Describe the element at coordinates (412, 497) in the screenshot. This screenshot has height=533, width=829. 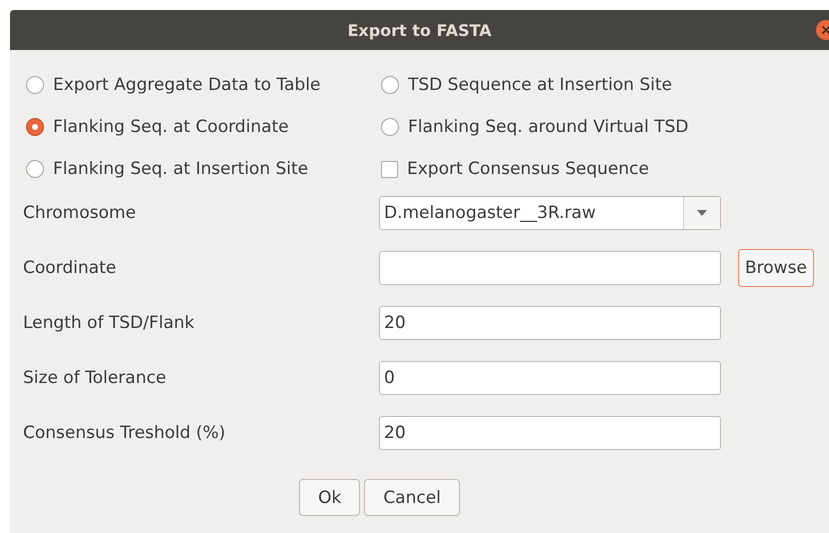
I see `dialog-button: Cancel` at that location.